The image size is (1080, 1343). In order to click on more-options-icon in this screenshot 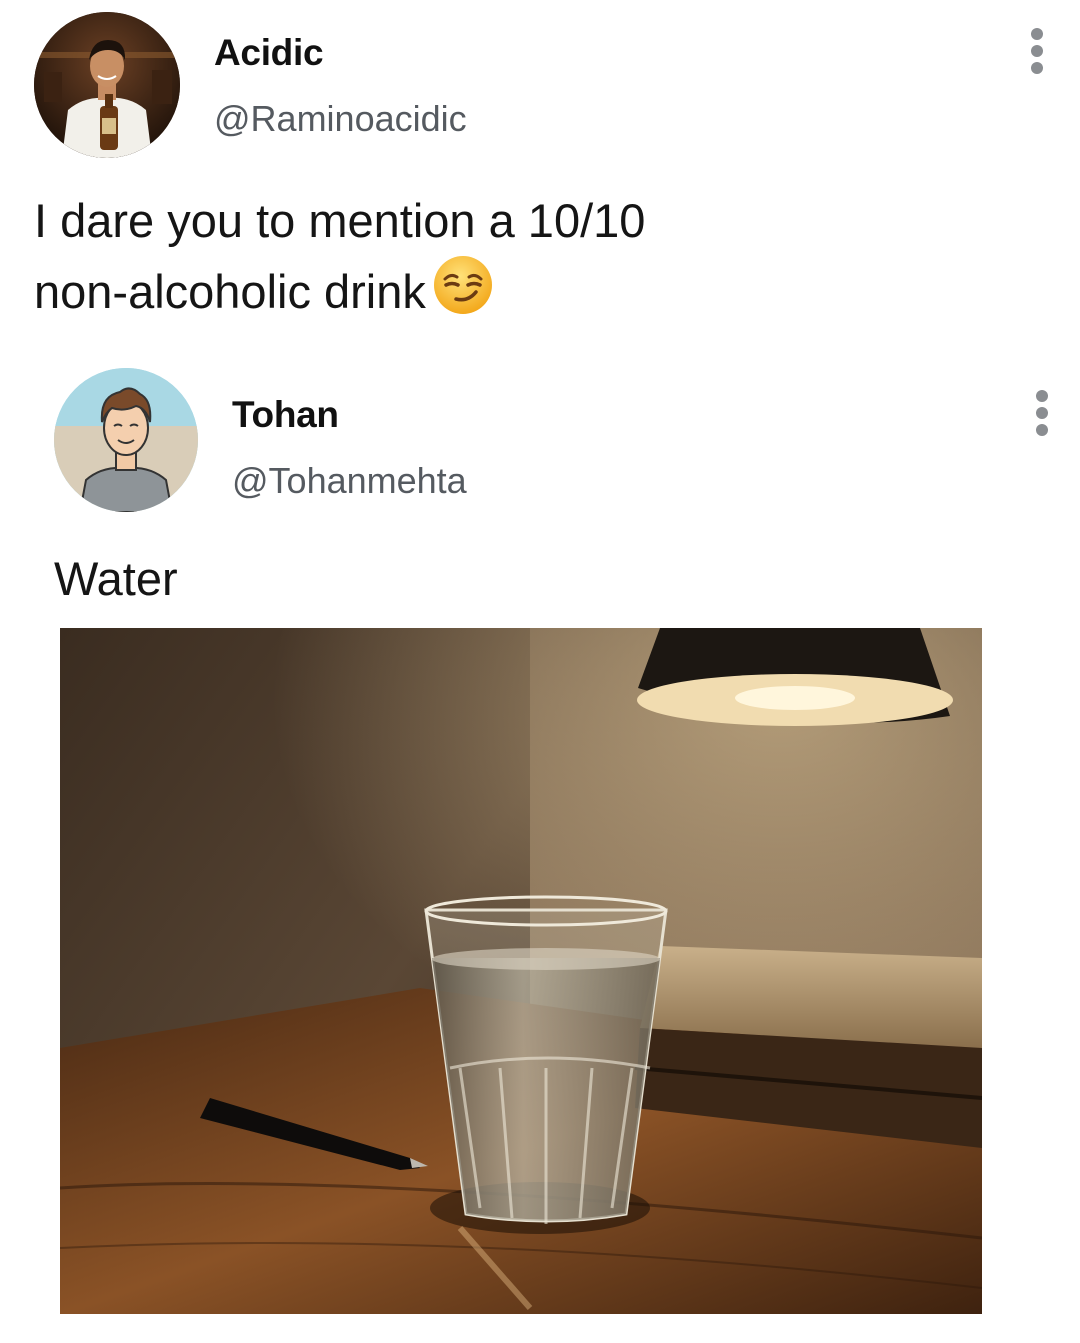, I will do `click(1038, 53)`.